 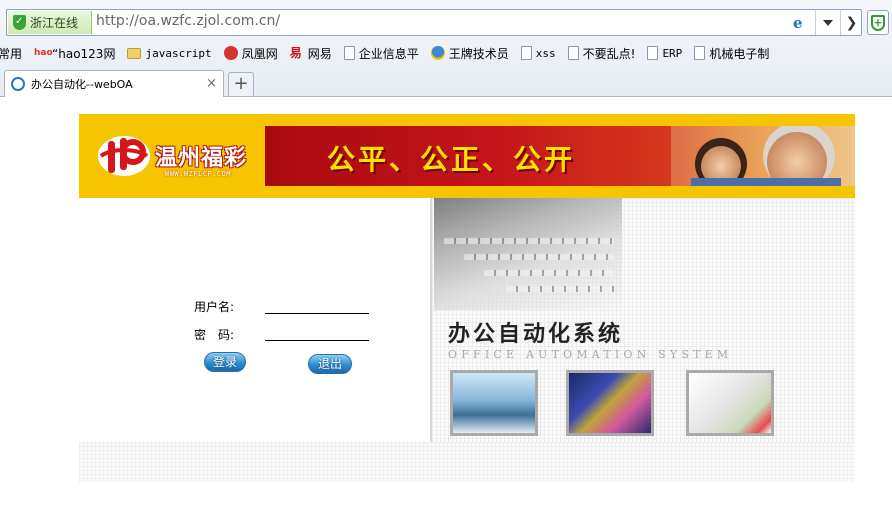 What do you see at coordinates (201, 158) in the screenshot?
I see `logo-title: 温州福彩` at bounding box center [201, 158].